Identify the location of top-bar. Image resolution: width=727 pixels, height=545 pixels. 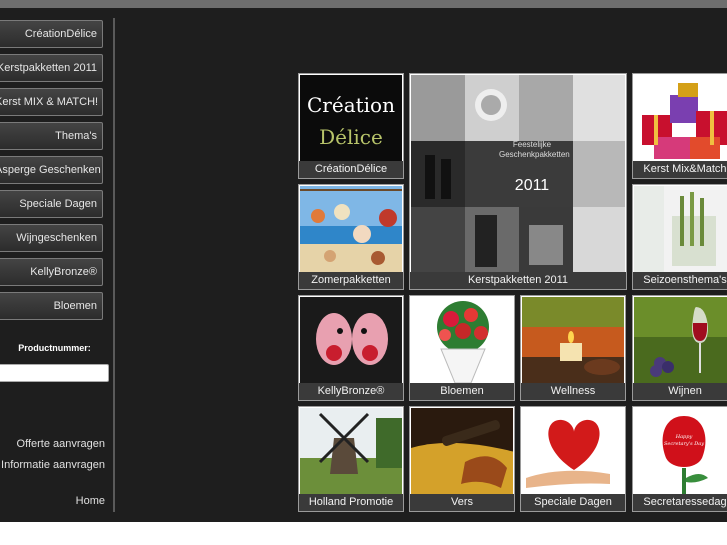
(363, 4).